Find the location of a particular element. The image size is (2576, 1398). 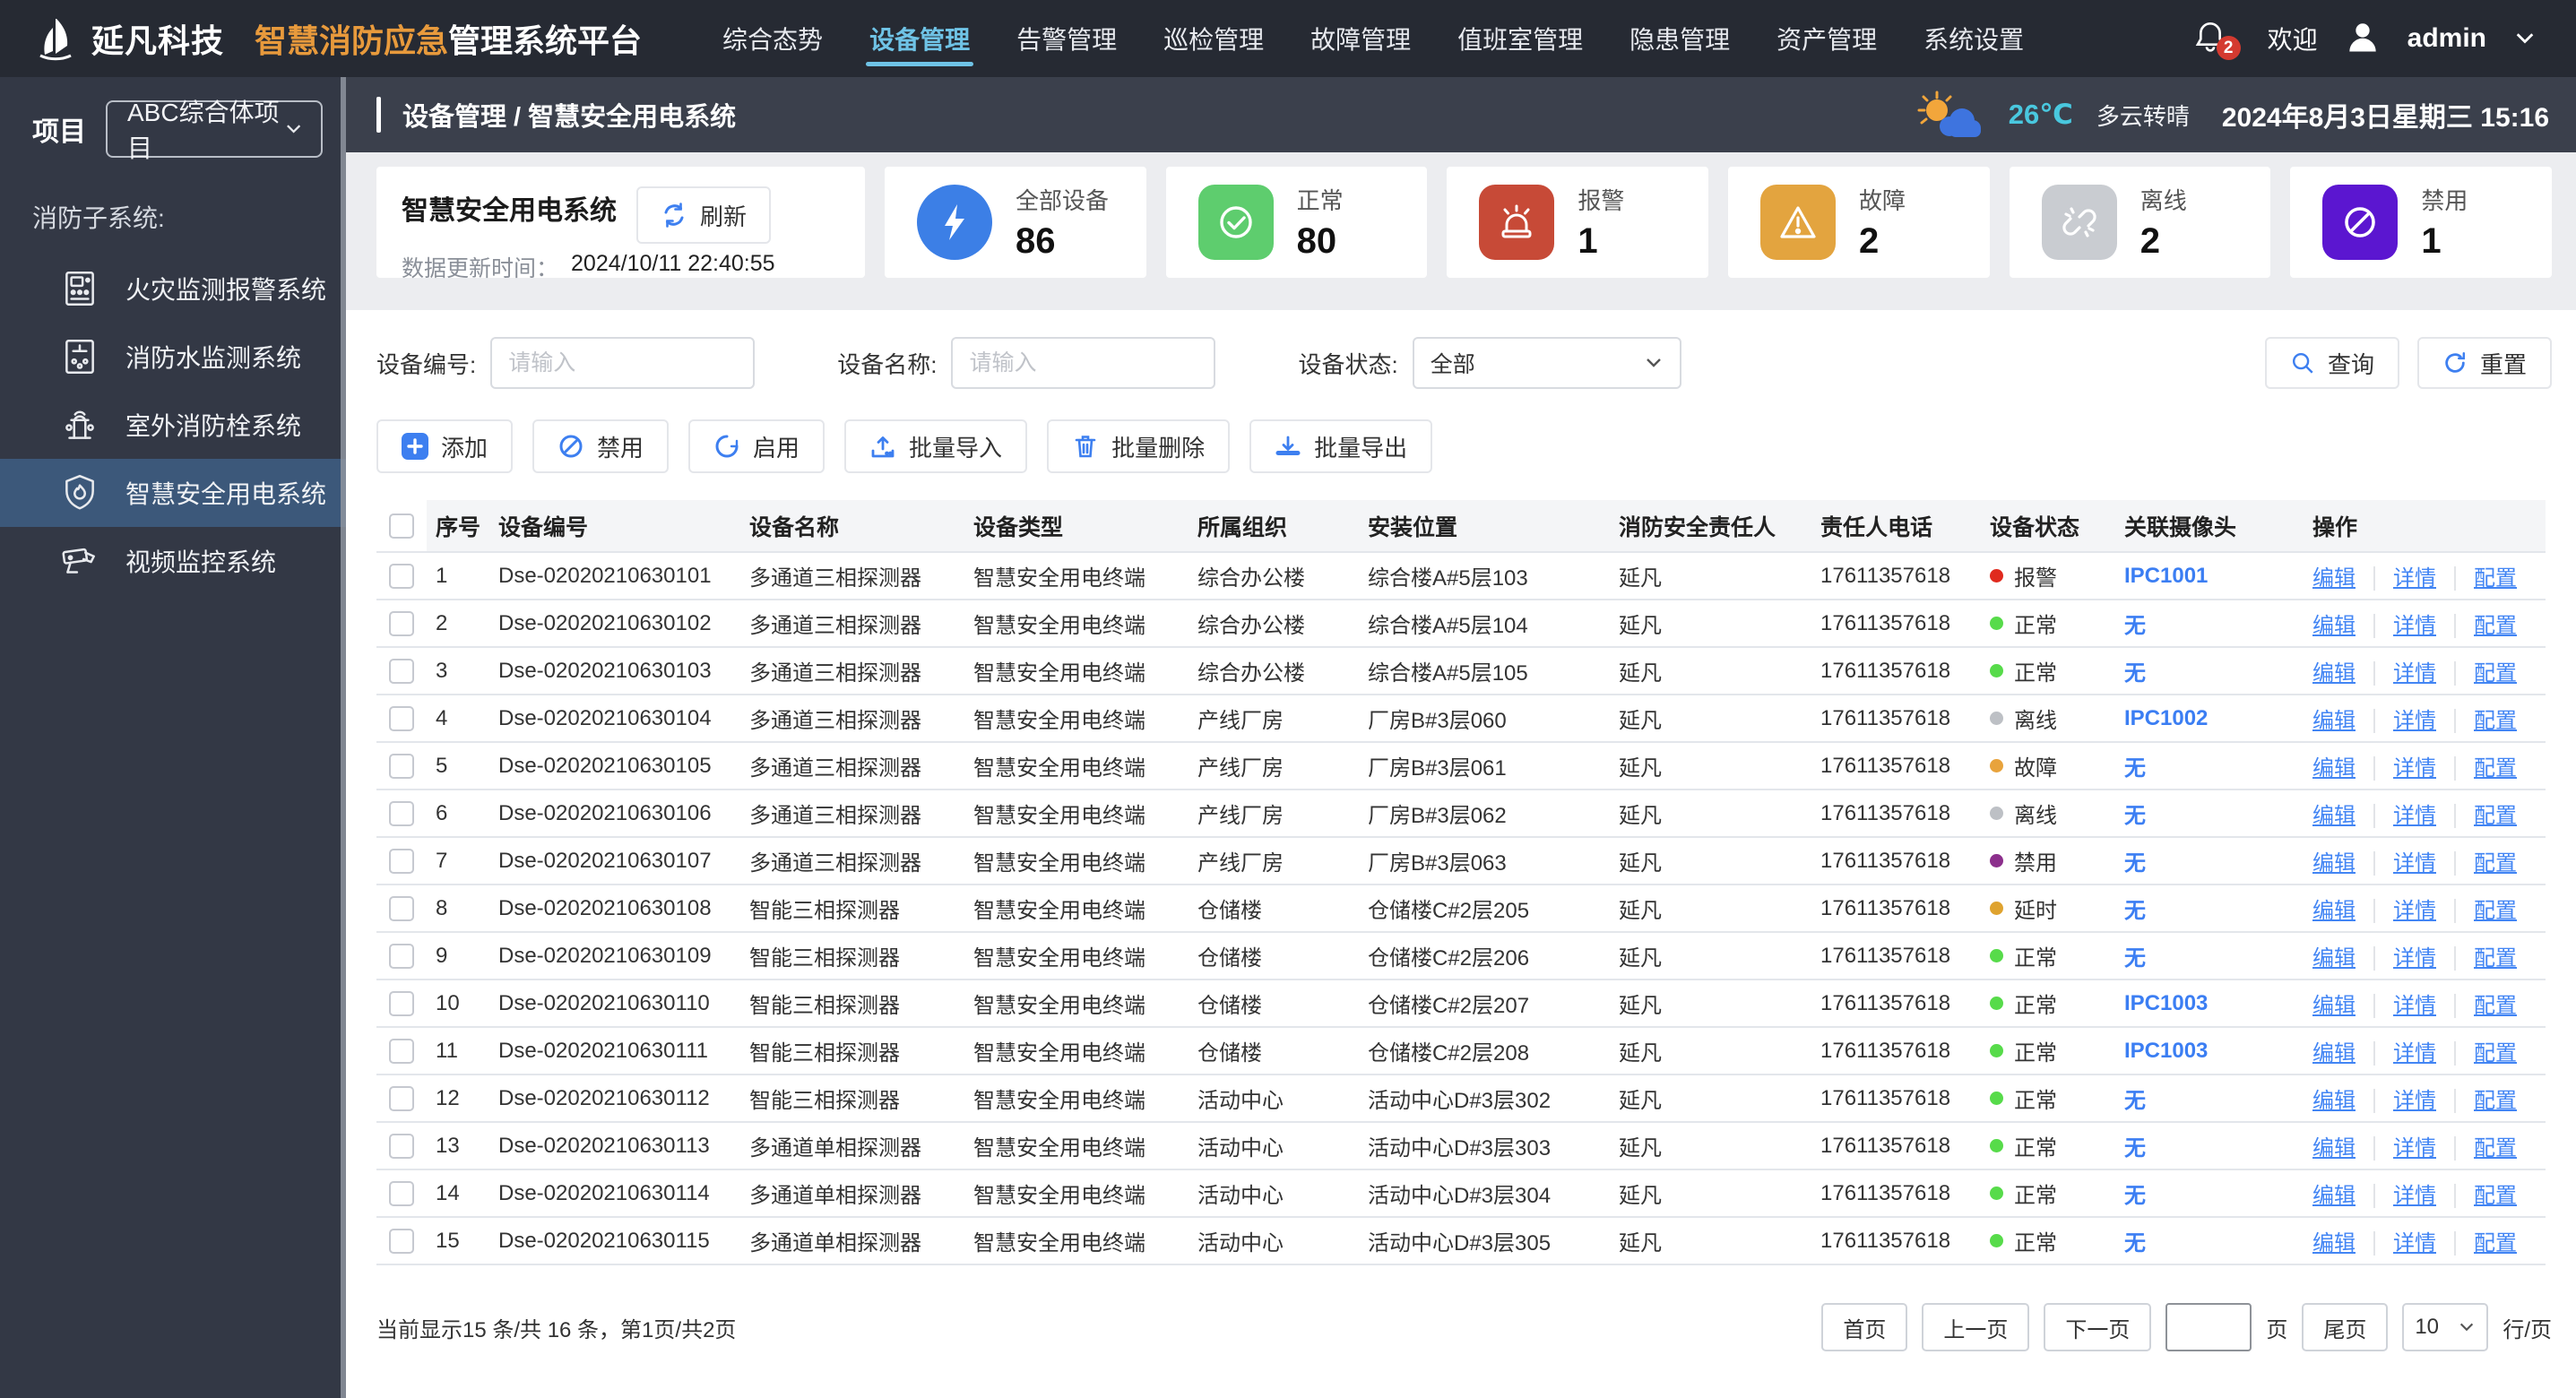

sidebar-item: 消防水监测系统 is located at coordinates (173, 357).